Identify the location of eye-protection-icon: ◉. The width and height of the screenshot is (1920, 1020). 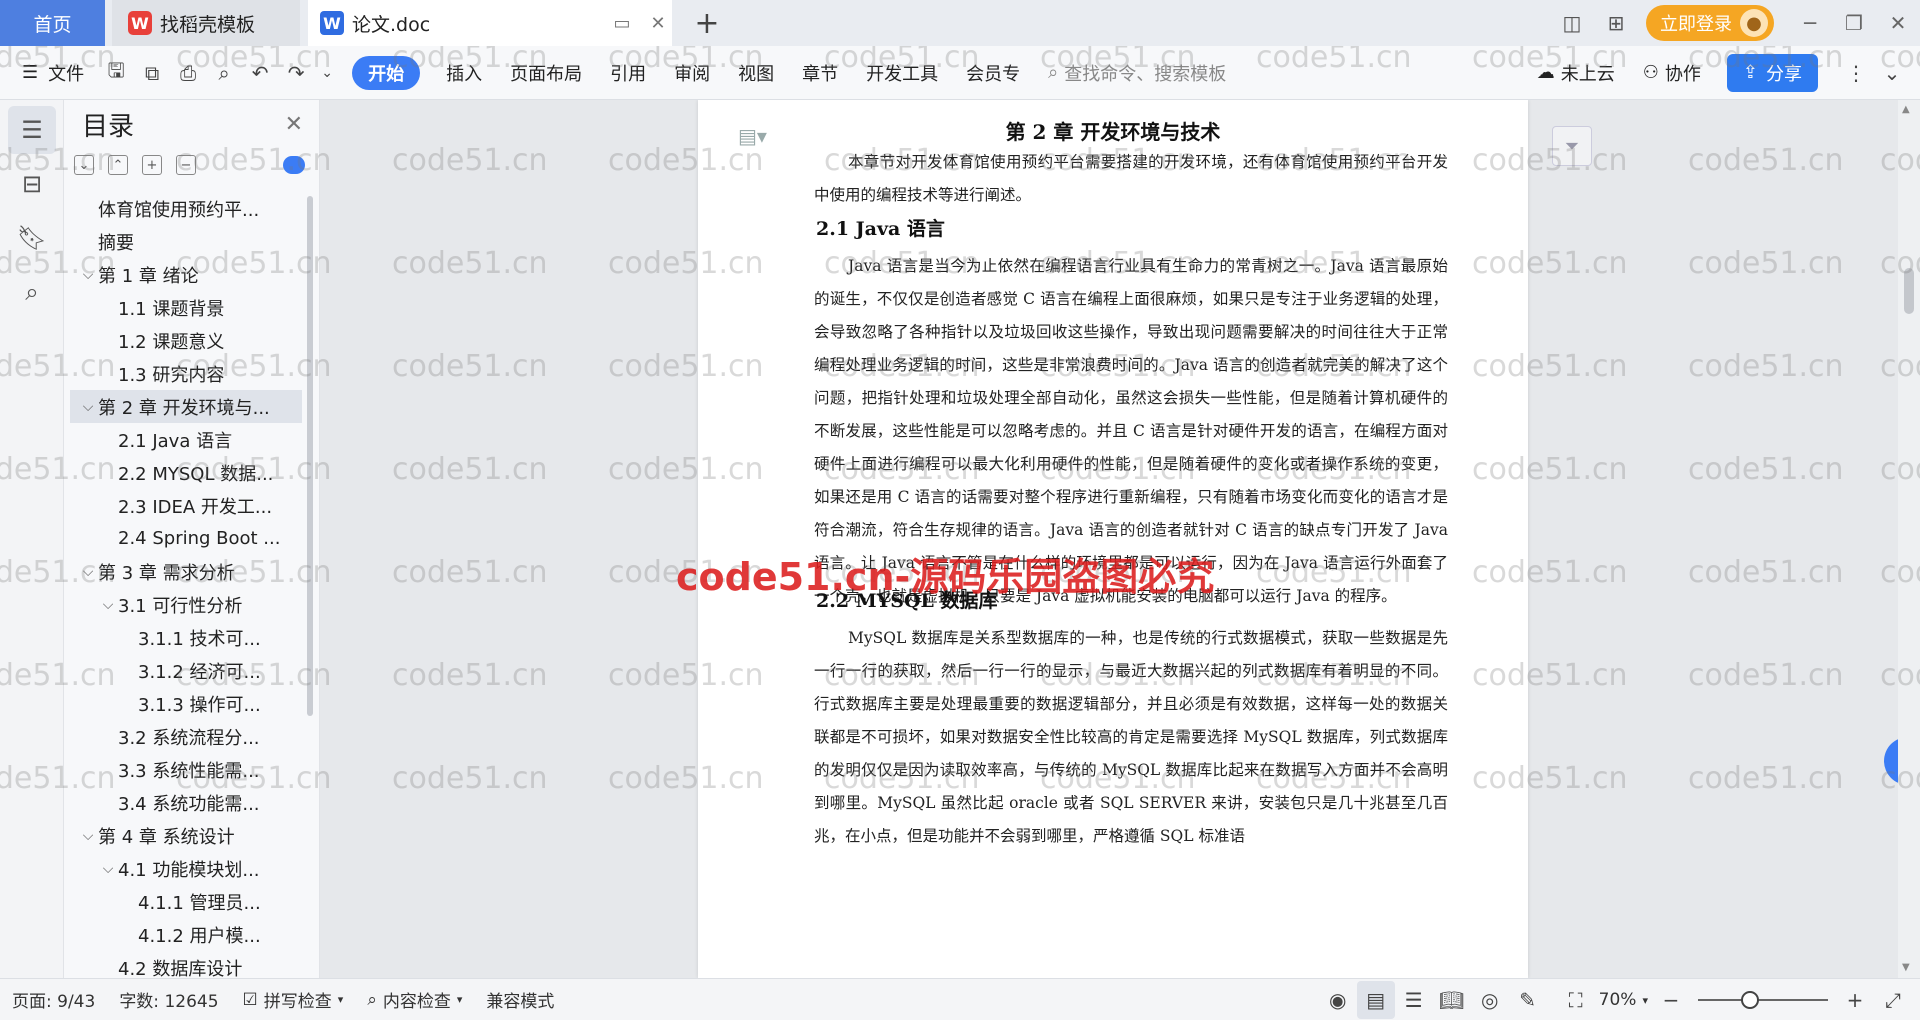
(1338, 1000).